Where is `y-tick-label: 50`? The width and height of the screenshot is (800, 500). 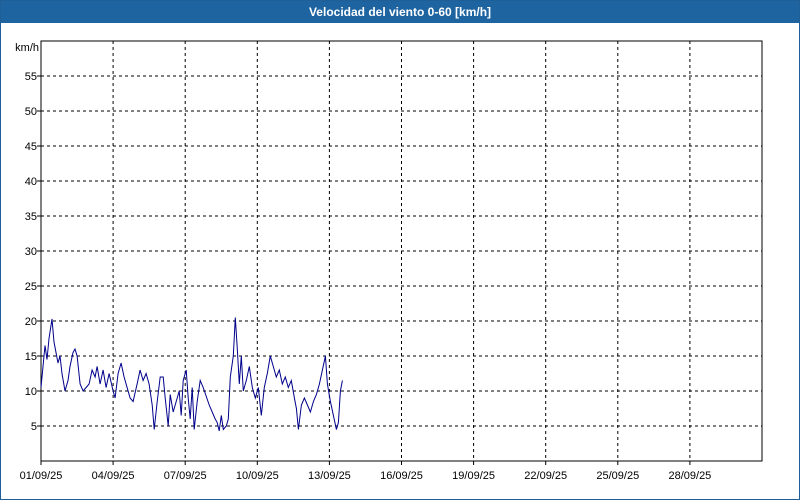
y-tick-label: 50 is located at coordinates (31, 112).